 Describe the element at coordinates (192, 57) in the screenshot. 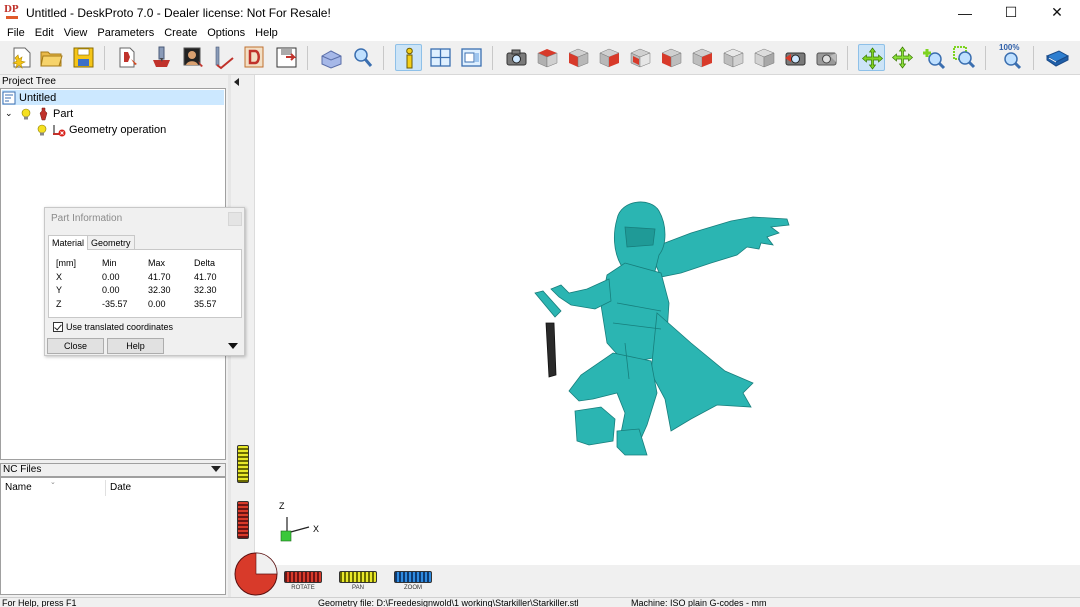

I see `load-bitmap-icon` at that location.